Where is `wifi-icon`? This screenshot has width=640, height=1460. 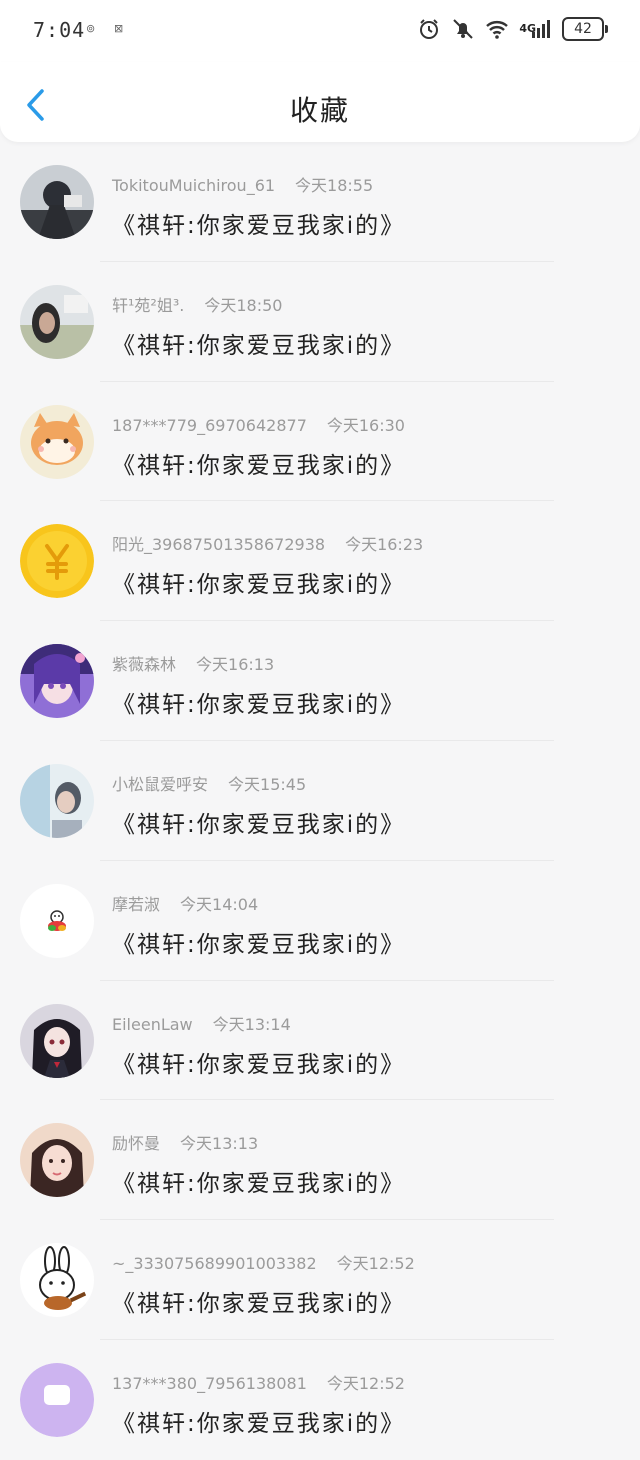
wifi-icon is located at coordinates (497, 30).